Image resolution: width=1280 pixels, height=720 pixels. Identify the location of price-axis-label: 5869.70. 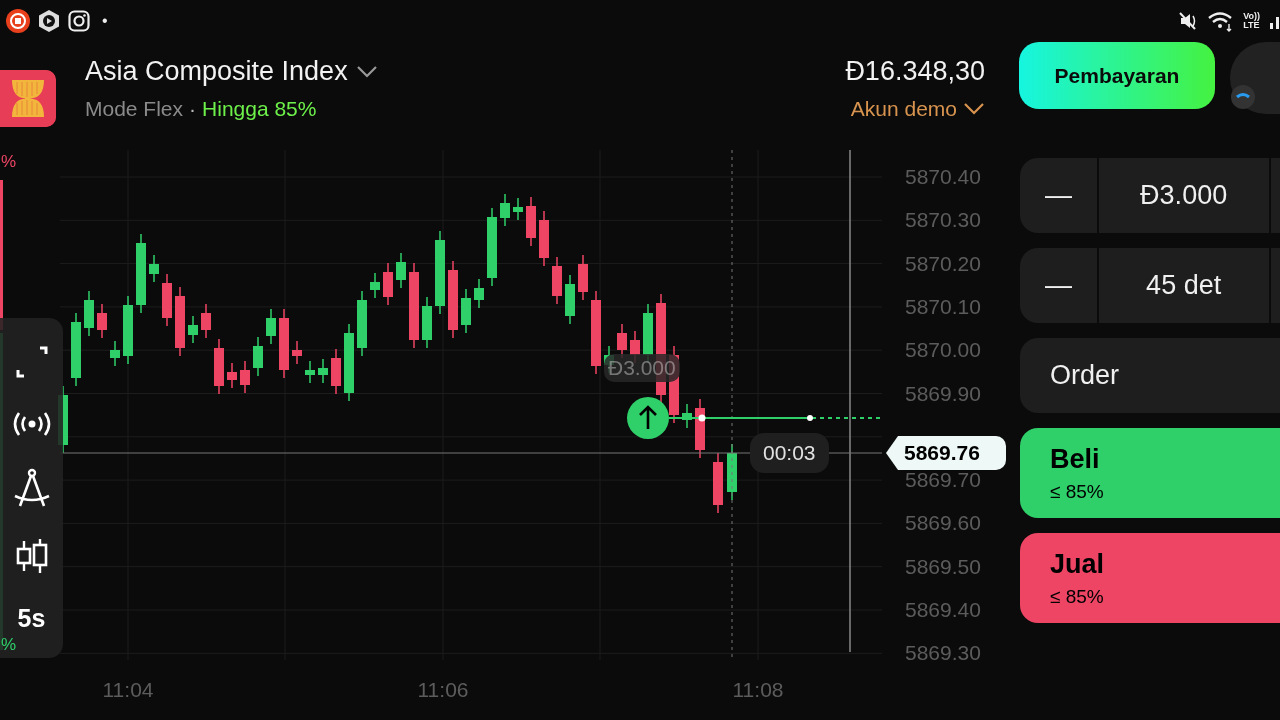
(943, 480).